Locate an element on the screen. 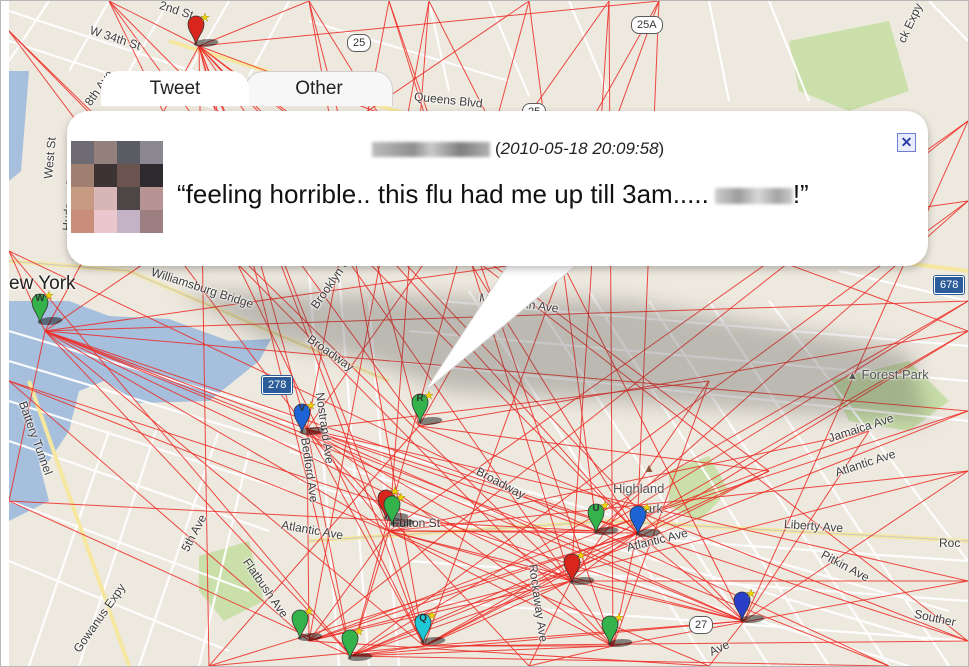 The height and width of the screenshot is (667, 969). tab-tweet: Tweet is located at coordinates (175, 88).